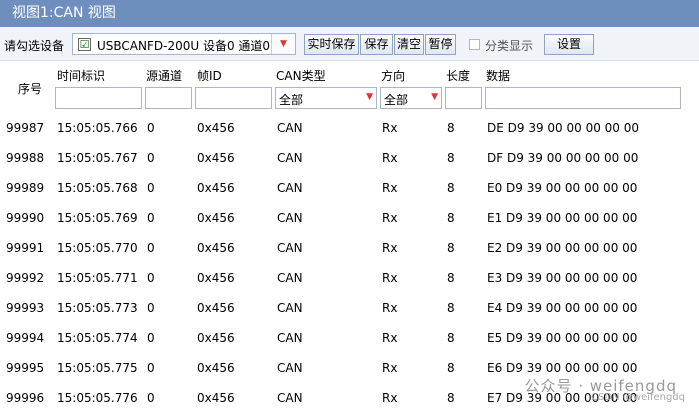  What do you see at coordinates (97, 158) in the screenshot?
I see `cell-time: 15:05:05.767` at bounding box center [97, 158].